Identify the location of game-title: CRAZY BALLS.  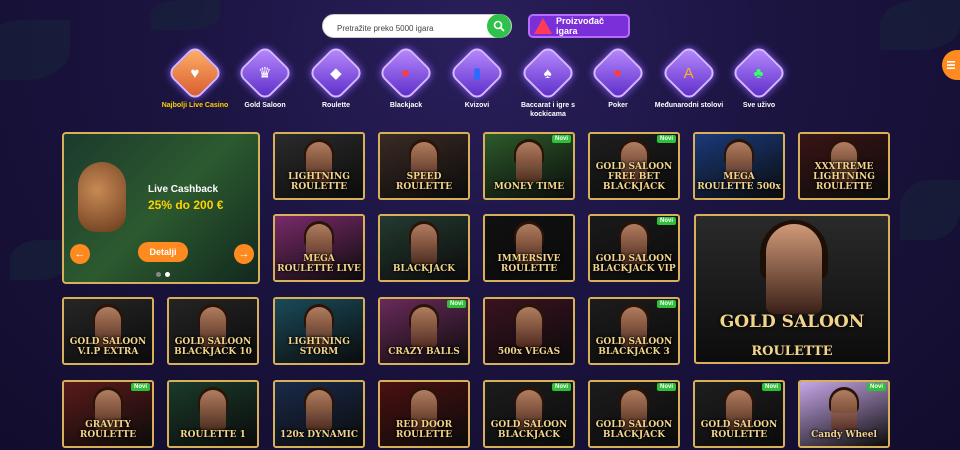
(424, 352).